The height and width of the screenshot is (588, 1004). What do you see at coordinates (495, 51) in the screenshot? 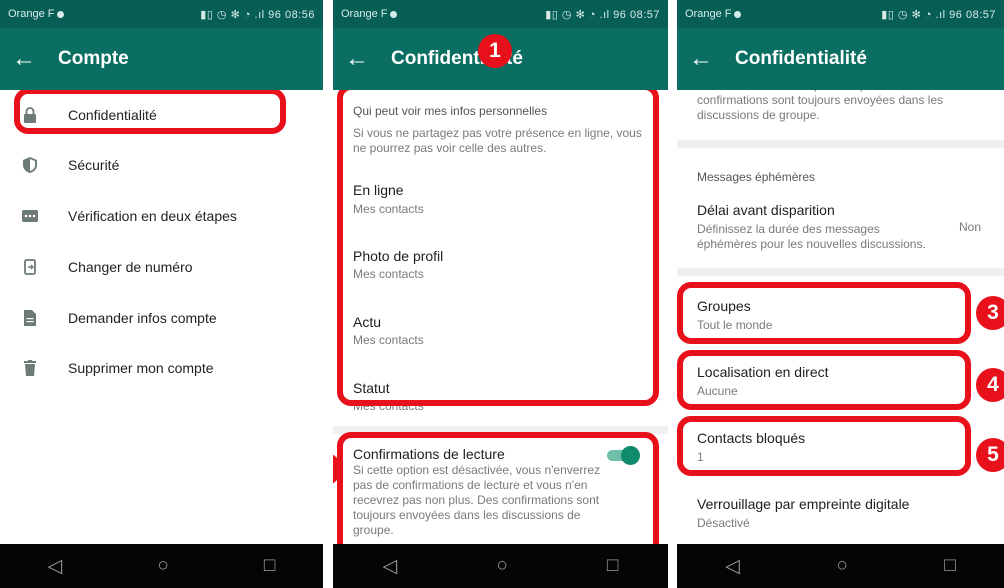
I see `badge-1: 1` at bounding box center [495, 51].